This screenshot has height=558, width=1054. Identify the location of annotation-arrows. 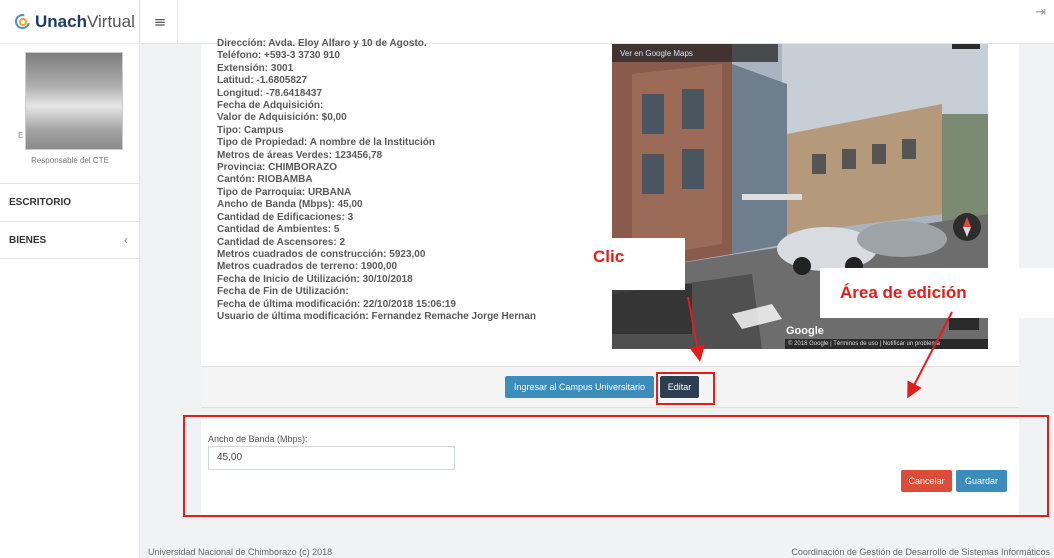
(820, 347).